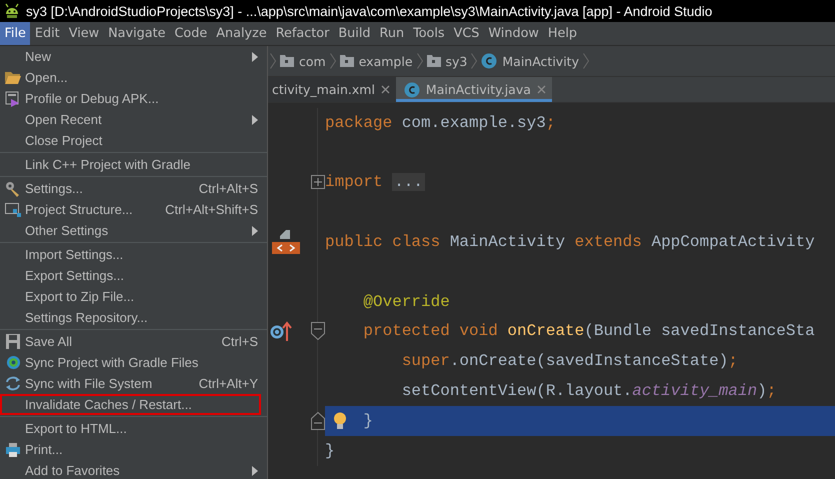 This screenshot has height=479, width=835. I want to click on code-token: @Override, so click(406, 301).